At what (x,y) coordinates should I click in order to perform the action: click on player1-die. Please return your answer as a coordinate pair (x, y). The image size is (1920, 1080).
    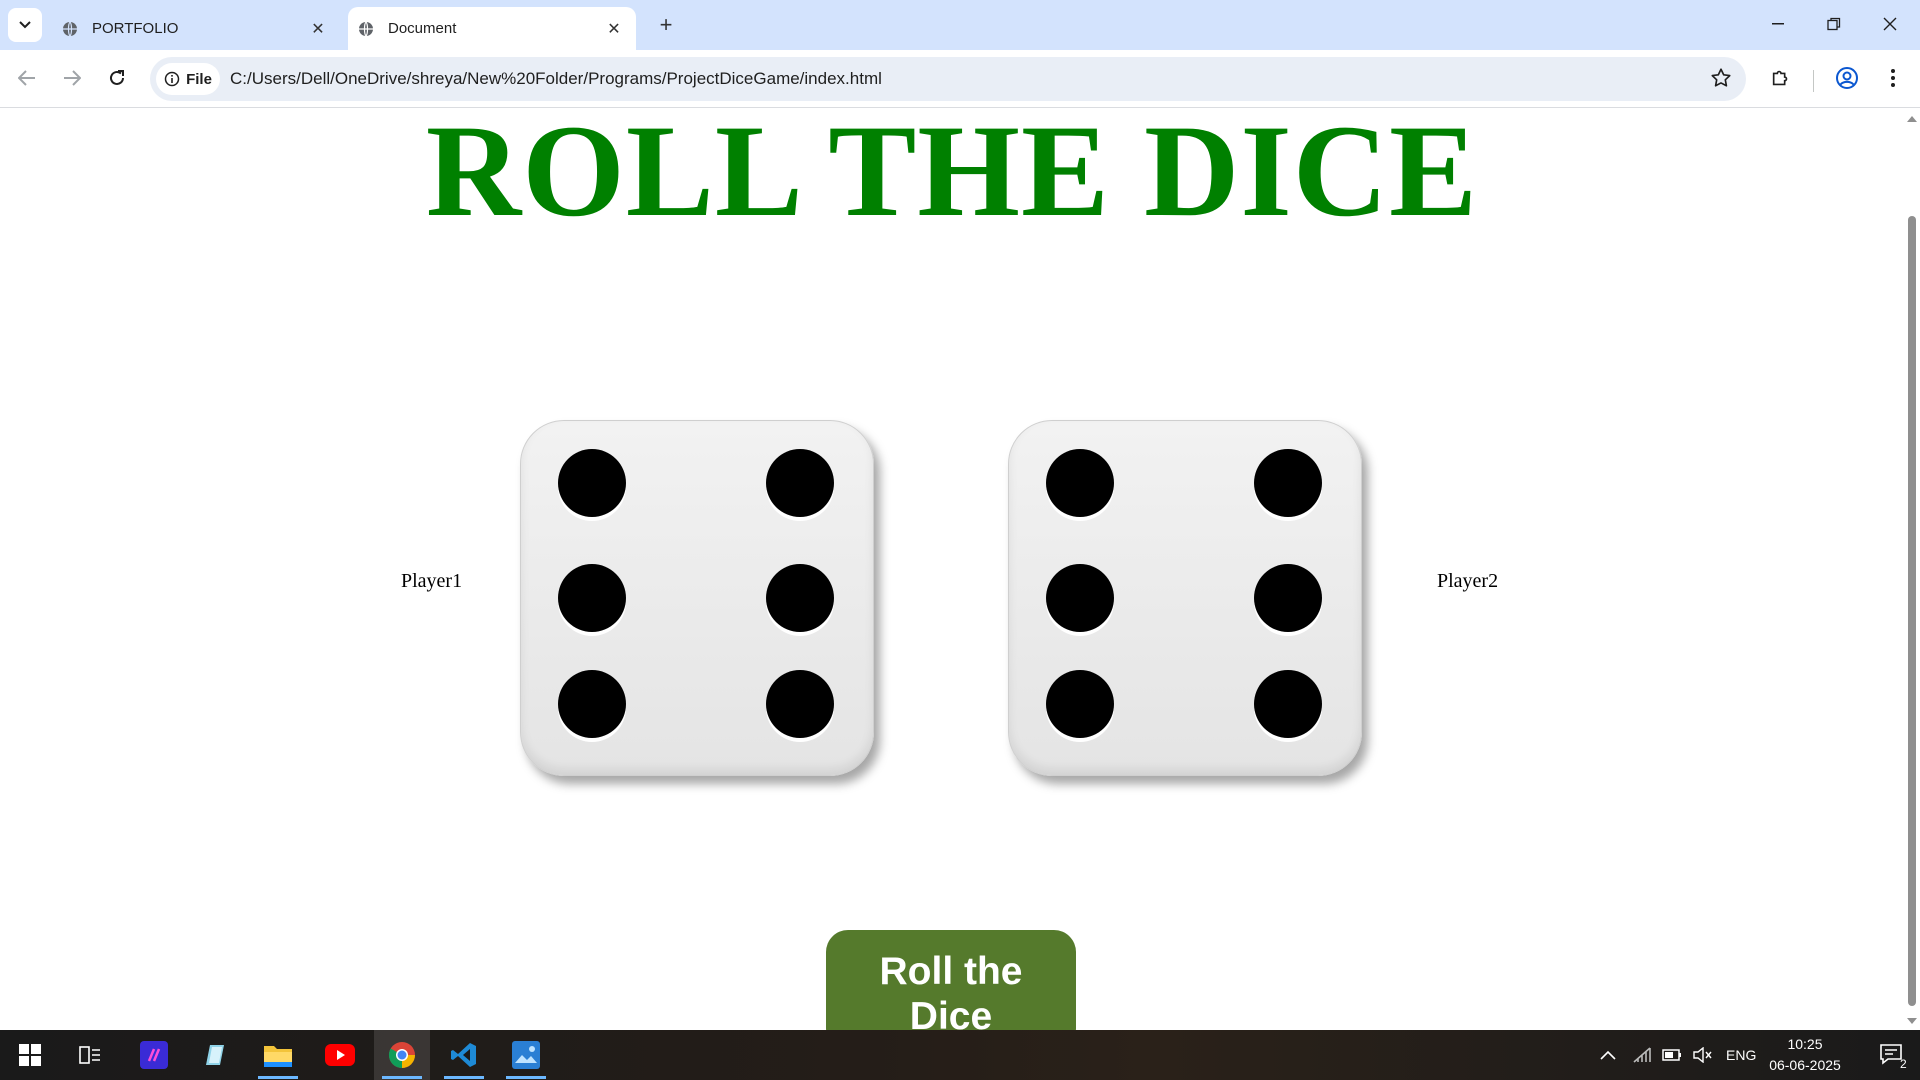
    Looking at the image, I should click on (697, 598).